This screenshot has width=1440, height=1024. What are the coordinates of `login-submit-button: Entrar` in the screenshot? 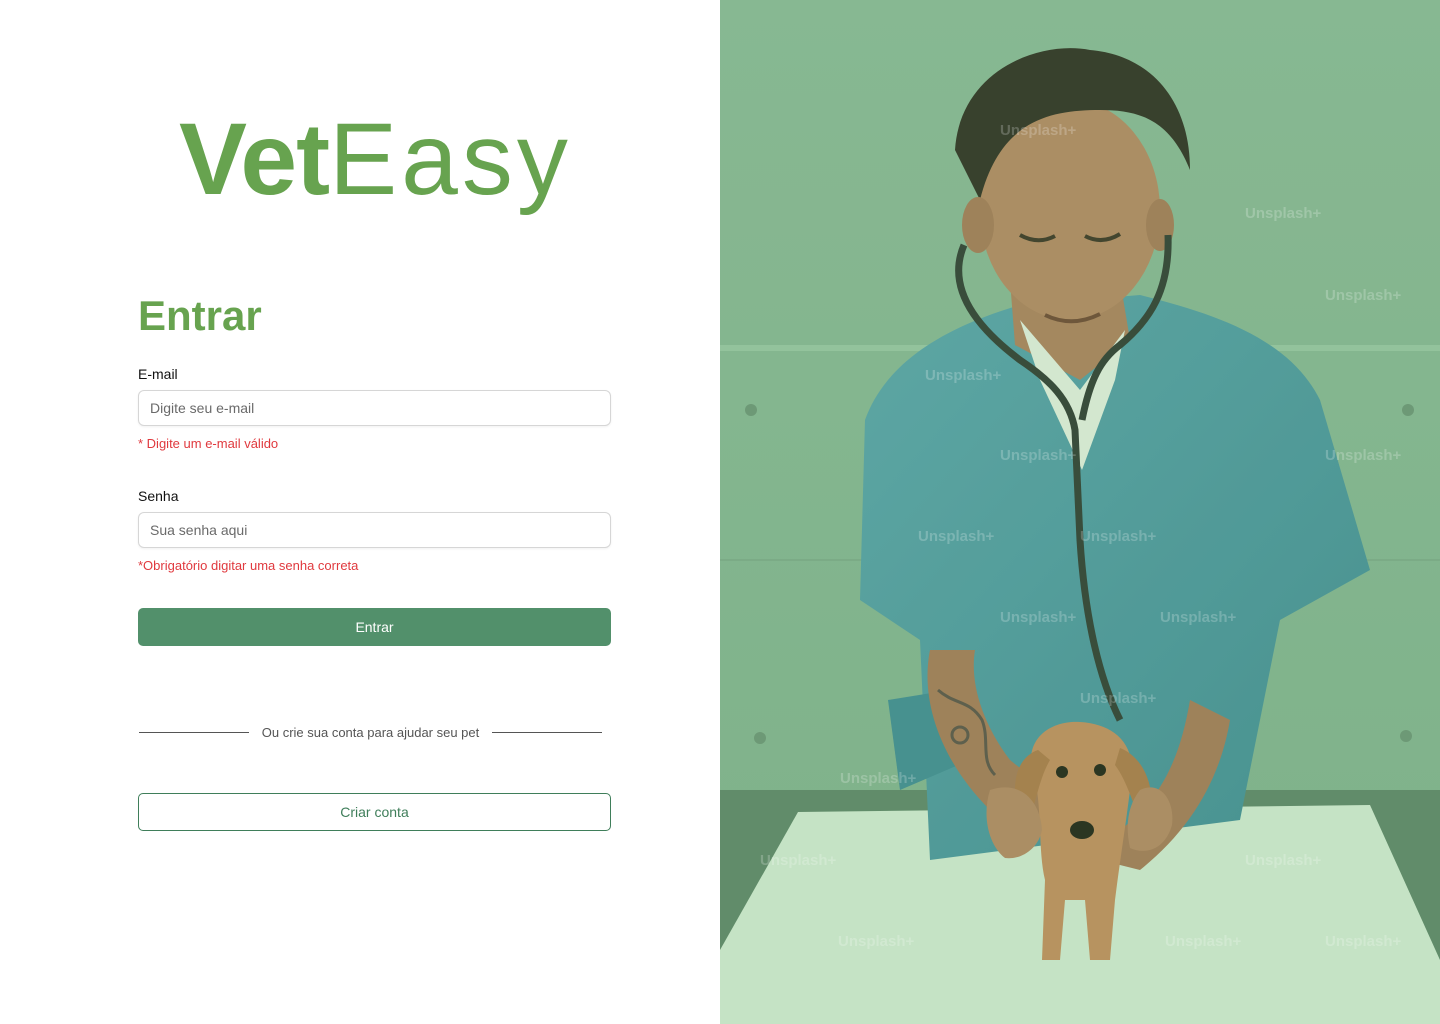 It's located at (374, 627).